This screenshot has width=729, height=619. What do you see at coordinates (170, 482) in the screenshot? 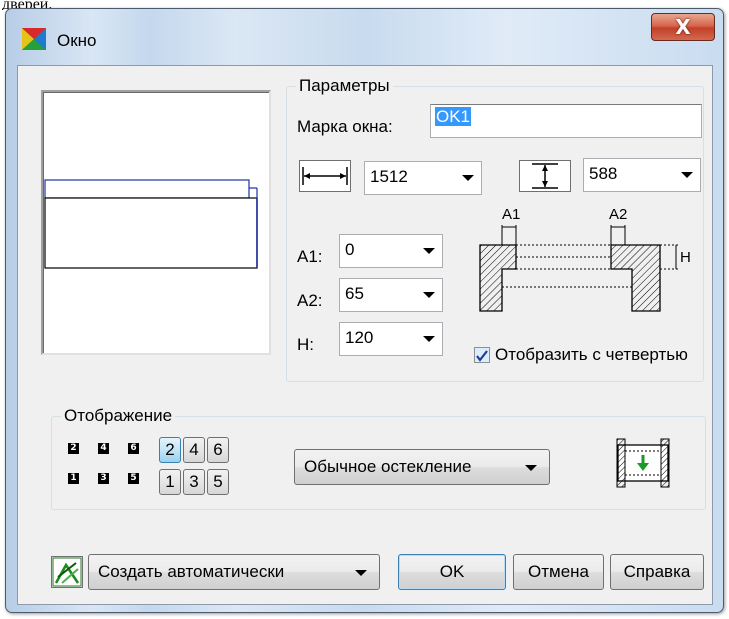
I see `scheme-button-1: 1` at bounding box center [170, 482].